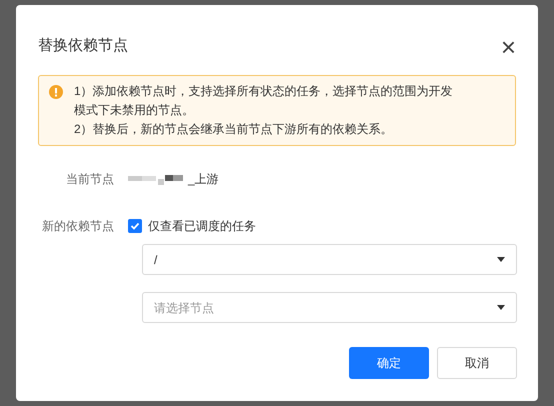 The image size is (554, 406). I want to click on field-label: 新的依赖节点, so click(78, 226).